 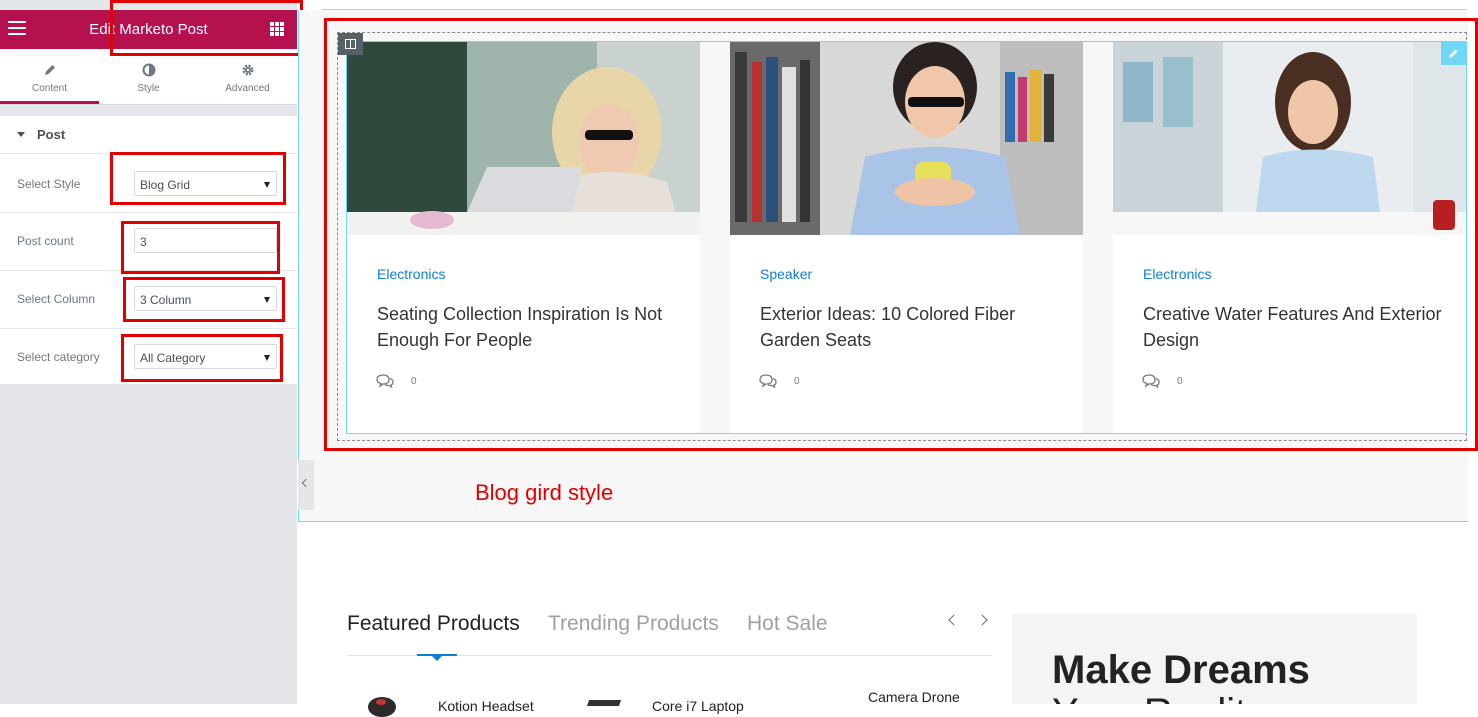 What do you see at coordinates (983, 621) in the screenshot?
I see `chevron-right-icon` at bounding box center [983, 621].